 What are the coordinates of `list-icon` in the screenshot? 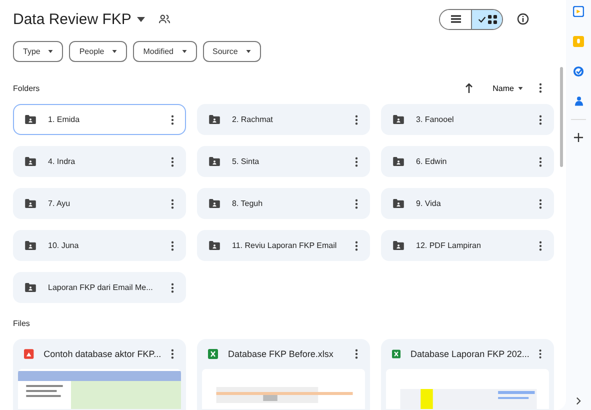 It's located at (455, 19).